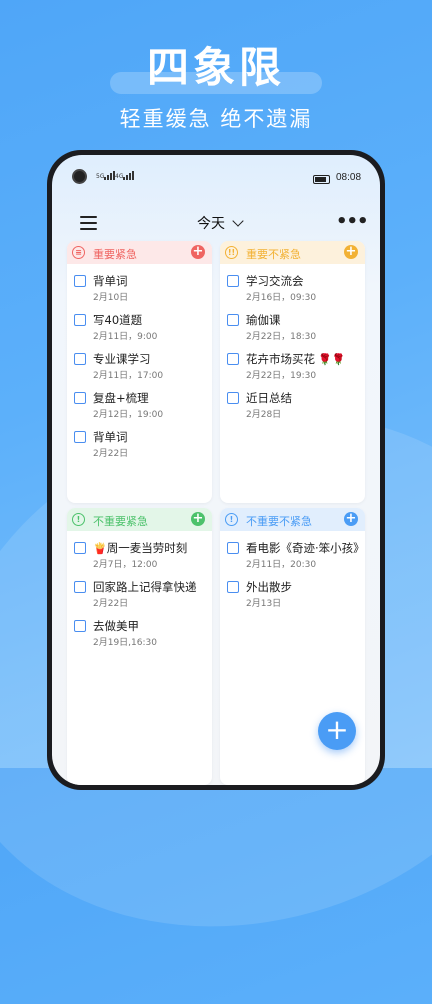  Describe the element at coordinates (211, 224) in the screenshot. I see `toolbar-title: 今天` at that location.